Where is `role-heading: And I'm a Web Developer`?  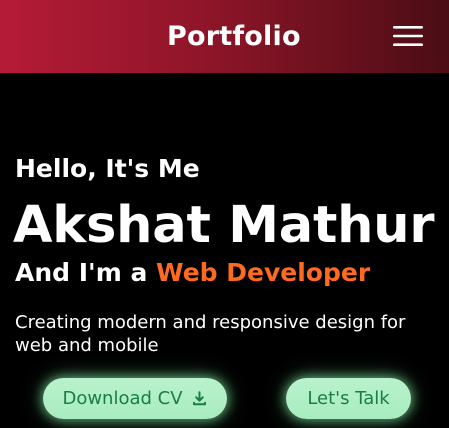 role-heading: And I'm a Web Developer is located at coordinates (192, 273).